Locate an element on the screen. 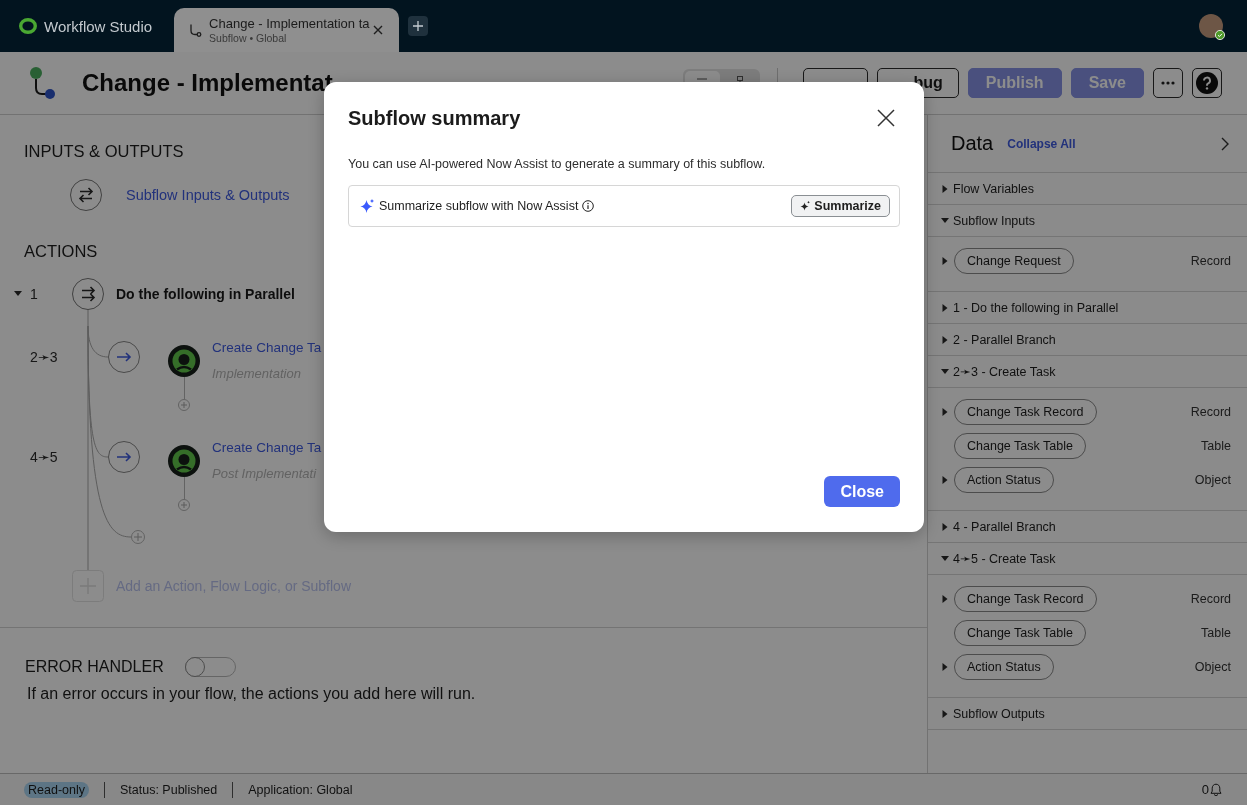  more-icon is located at coordinates (1168, 83).